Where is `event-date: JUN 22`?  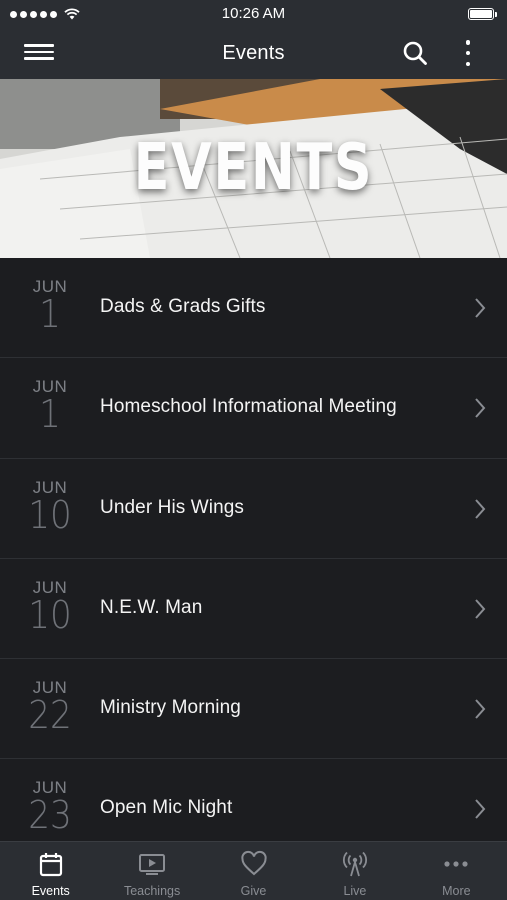 event-date: JUN 22 is located at coordinates (50, 708).